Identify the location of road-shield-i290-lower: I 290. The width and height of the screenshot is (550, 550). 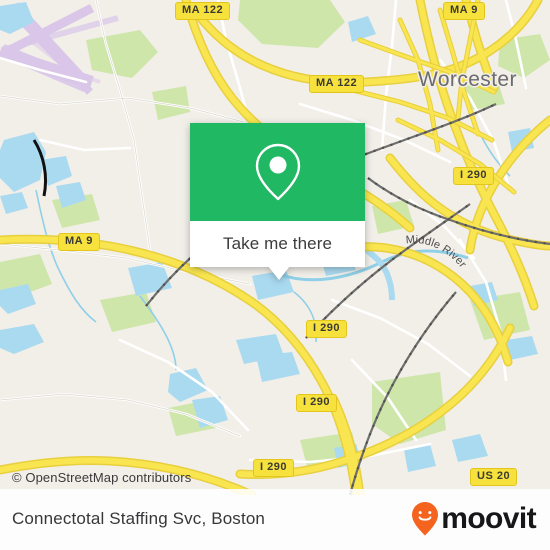
(316, 403).